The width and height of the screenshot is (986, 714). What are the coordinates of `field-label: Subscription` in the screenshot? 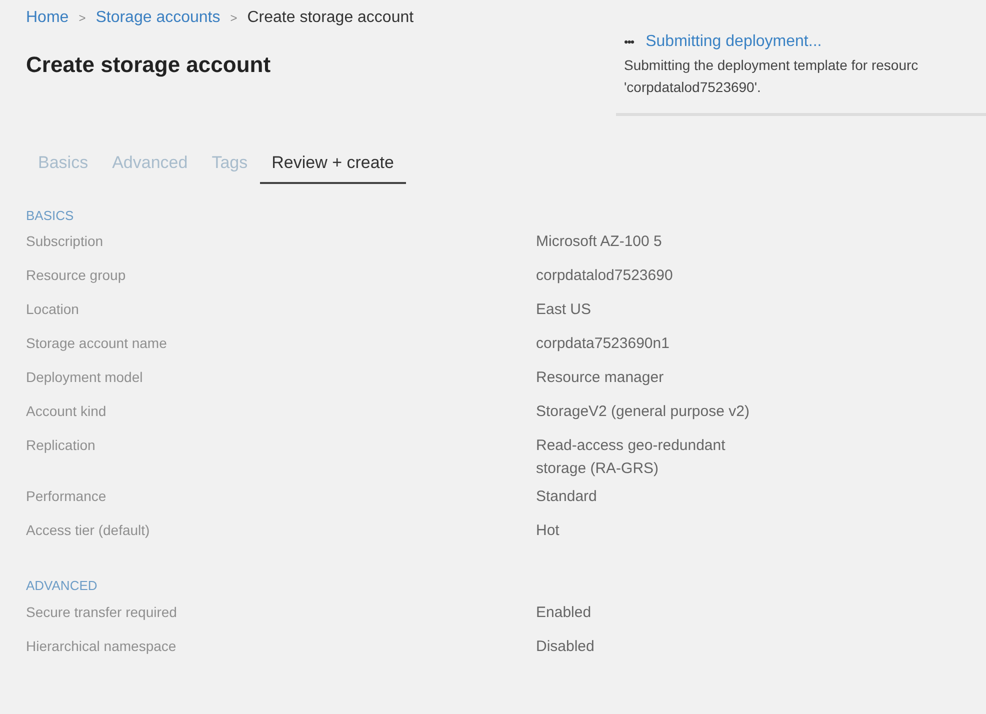 It's located at (65, 242).